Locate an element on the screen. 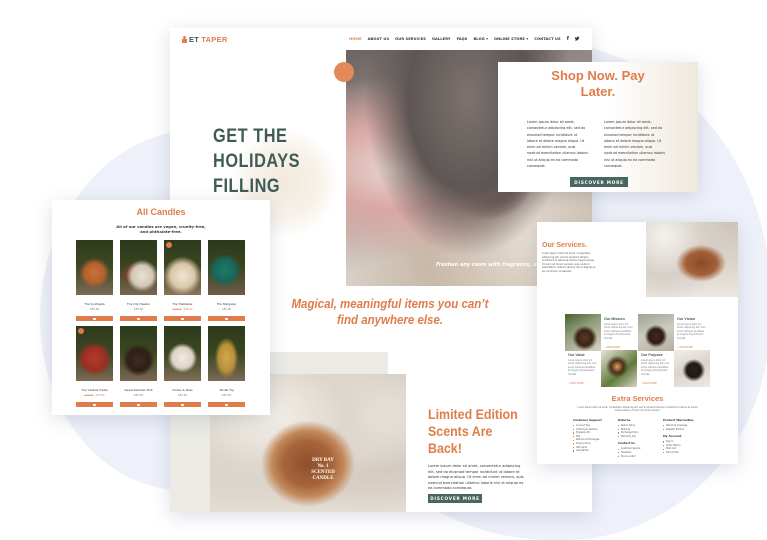 This screenshot has height=540, width=767. nav-item-gallery: GALLERY is located at coordinates (441, 39).